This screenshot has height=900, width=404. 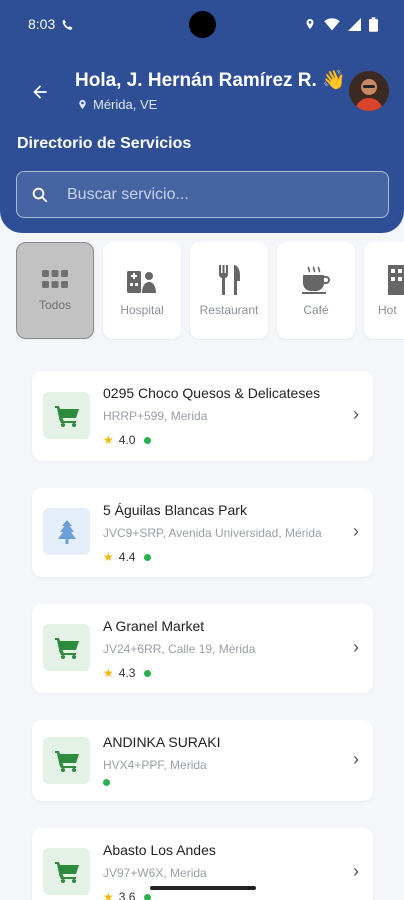 I want to click on category-label: Restaurant, so click(x=229, y=309).